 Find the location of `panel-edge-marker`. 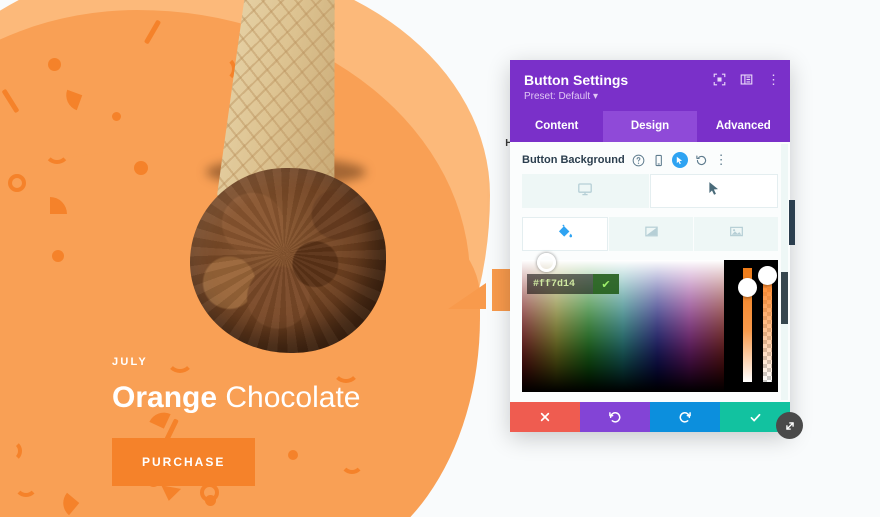

panel-edge-marker is located at coordinates (792, 222).